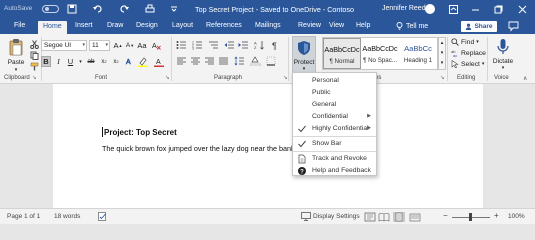 The width and height of the screenshot is (535, 240). What do you see at coordinates (522, 9) in the screenshot?
I see `close-icon` at bounding box center [522, 9].